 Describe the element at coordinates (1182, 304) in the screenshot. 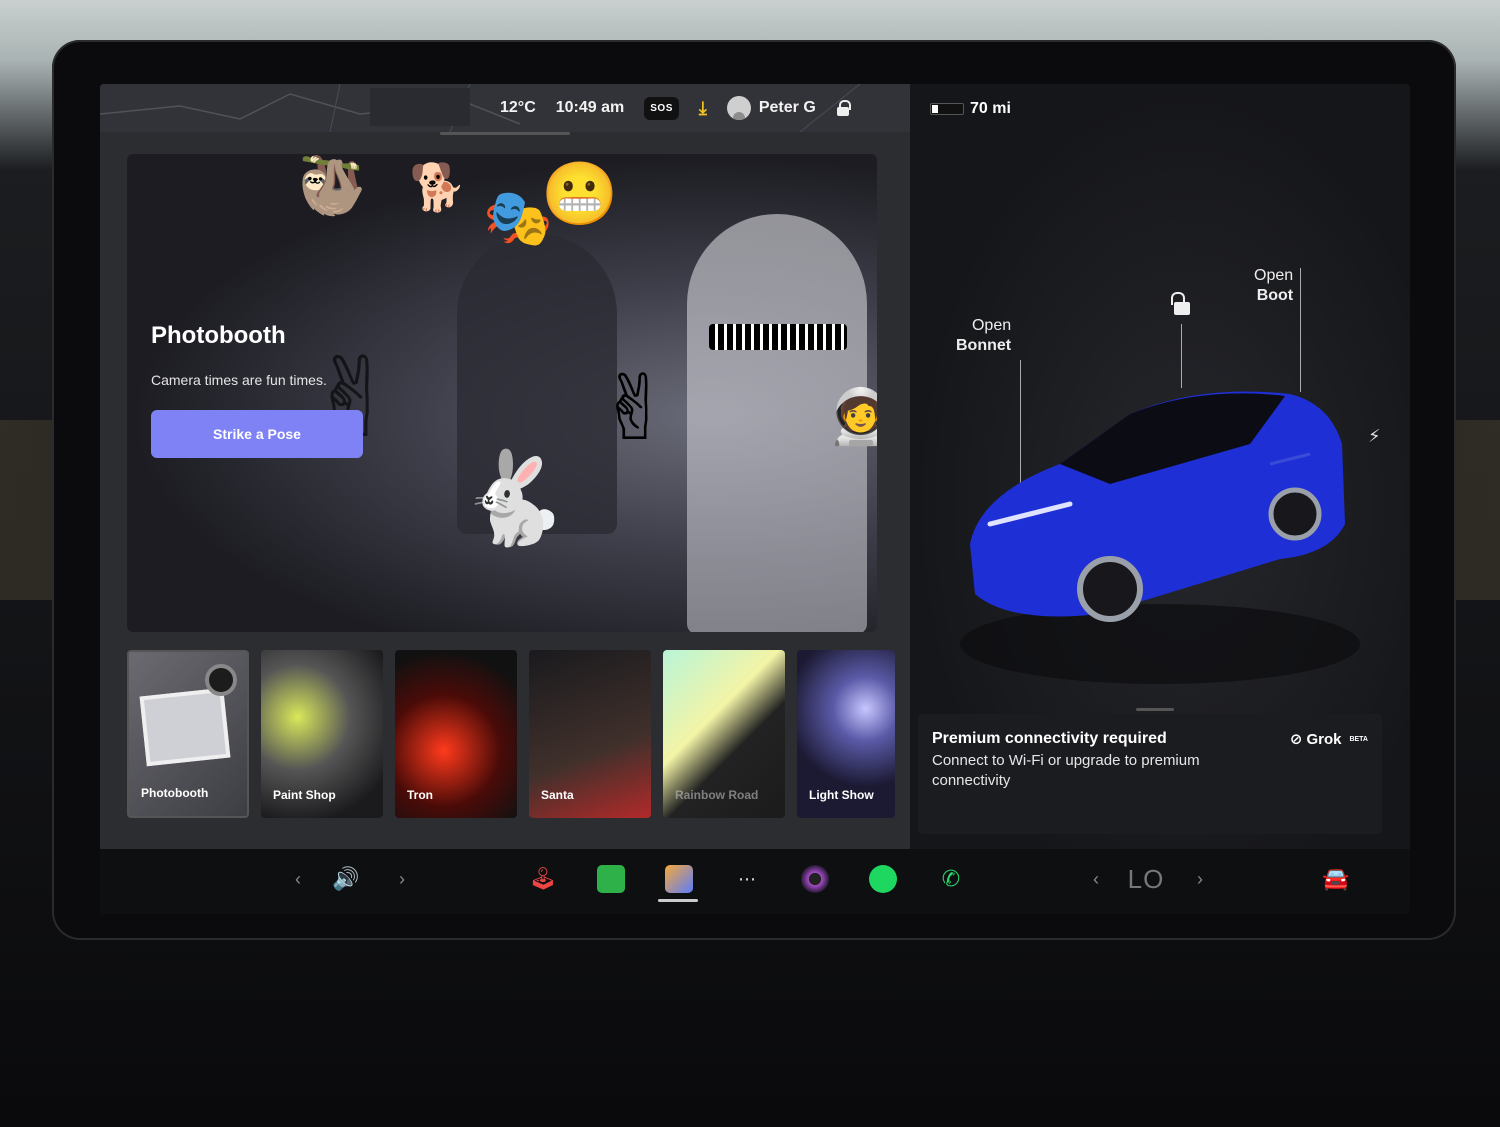

I see `unlock-icon` at that location.